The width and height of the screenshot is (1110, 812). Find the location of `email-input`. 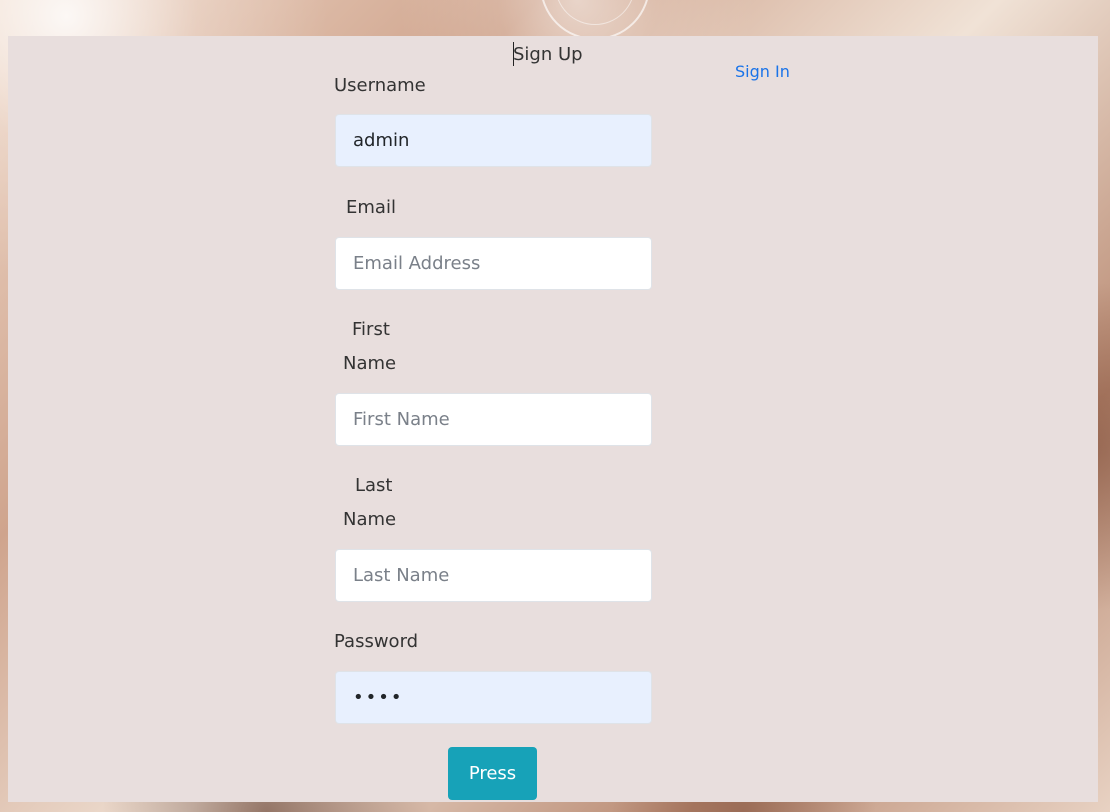

email-input is located at coordinates (493, 263).